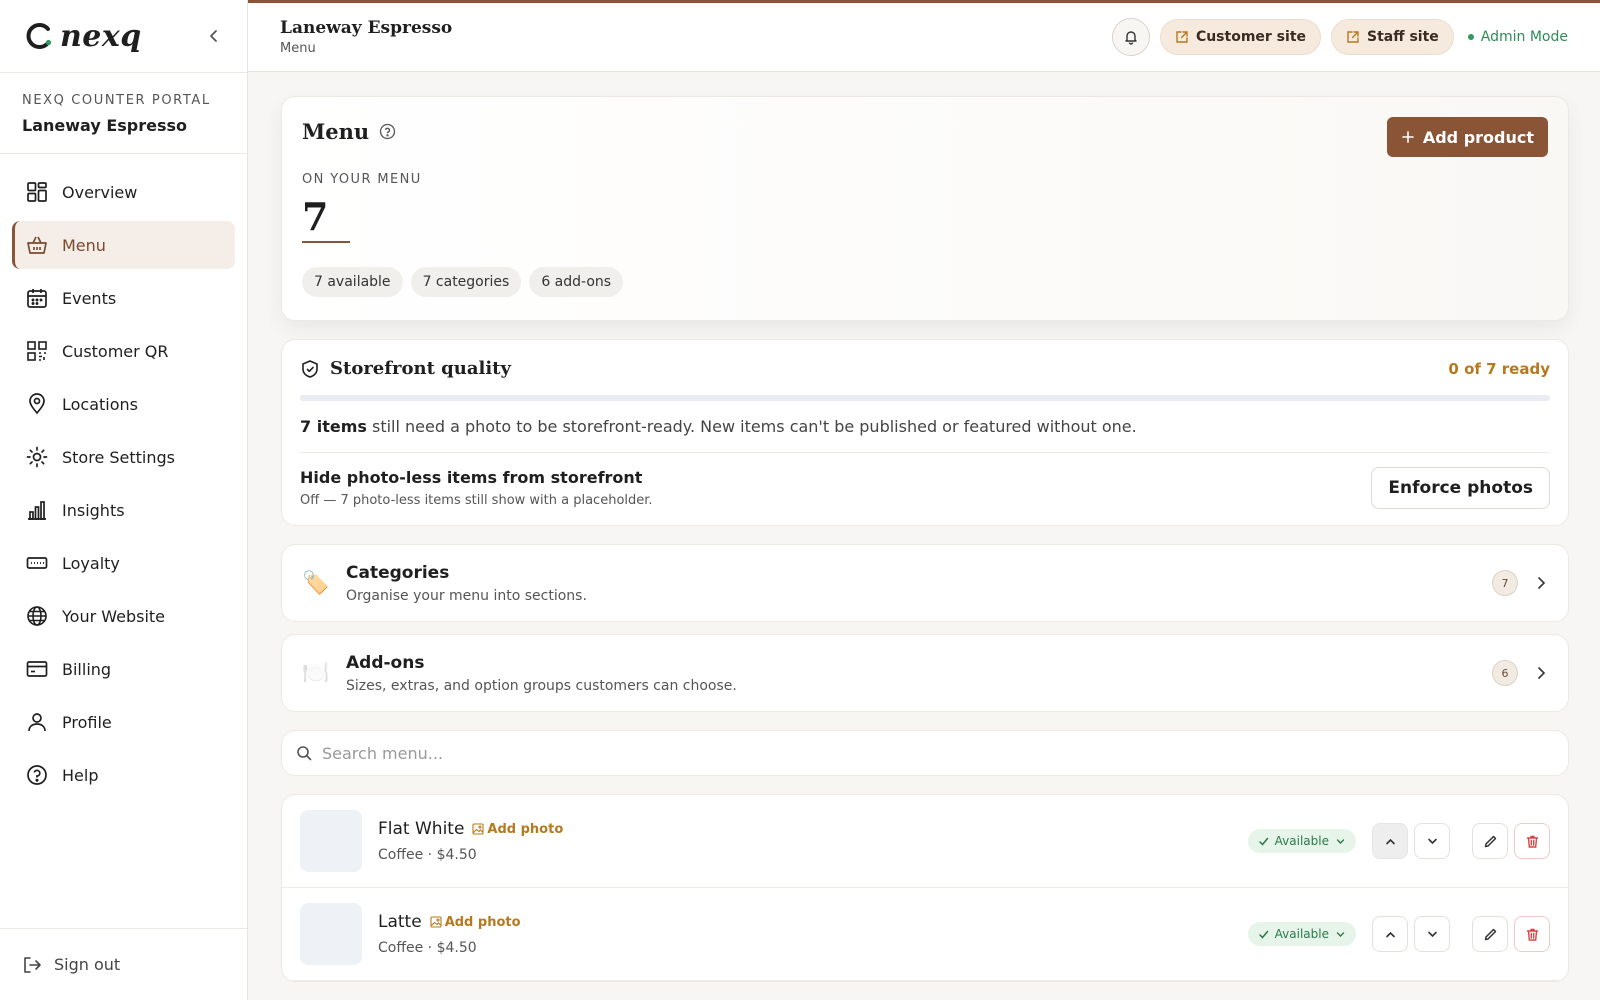 The width and height of the screenshot is (1600, 1000). Describe the element at coordinates (310, 368) in the screenshot. I see `shield-check-icon` at that location.